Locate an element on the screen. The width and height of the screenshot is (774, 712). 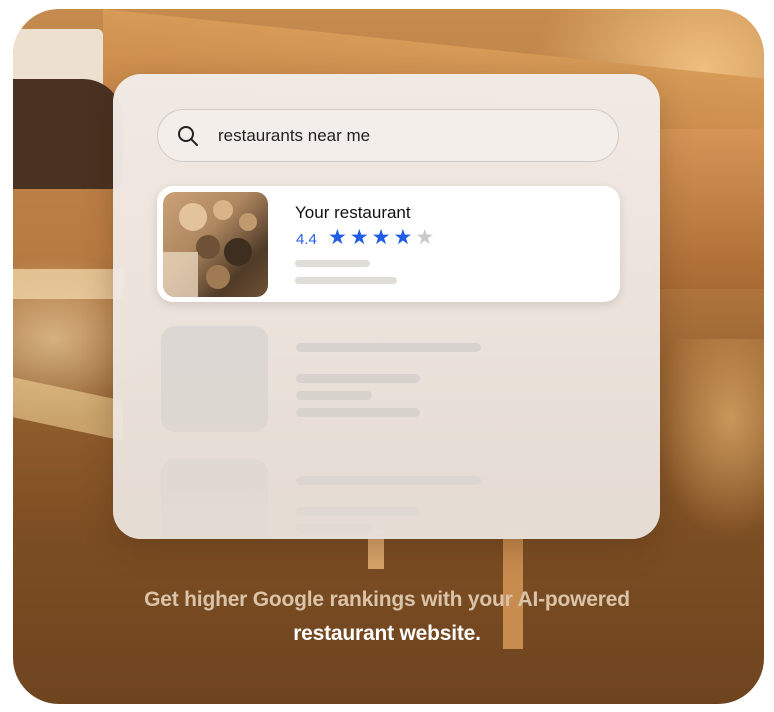
search-icon is located at coordinates (188, 136).